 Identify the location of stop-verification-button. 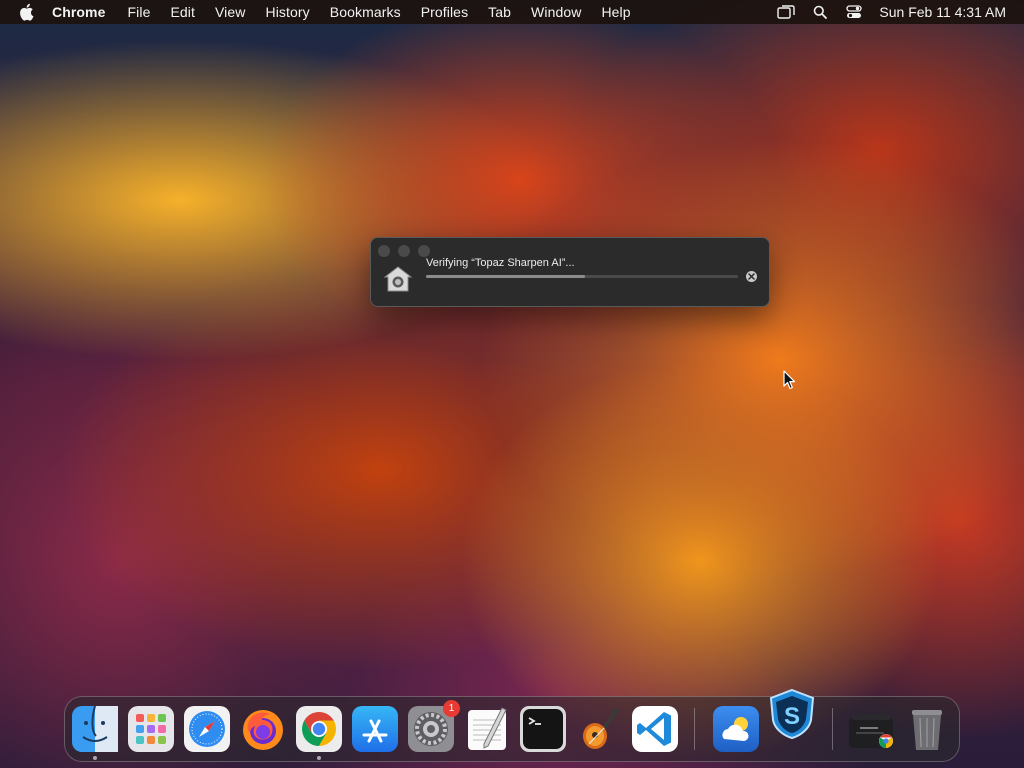
(751, 276).